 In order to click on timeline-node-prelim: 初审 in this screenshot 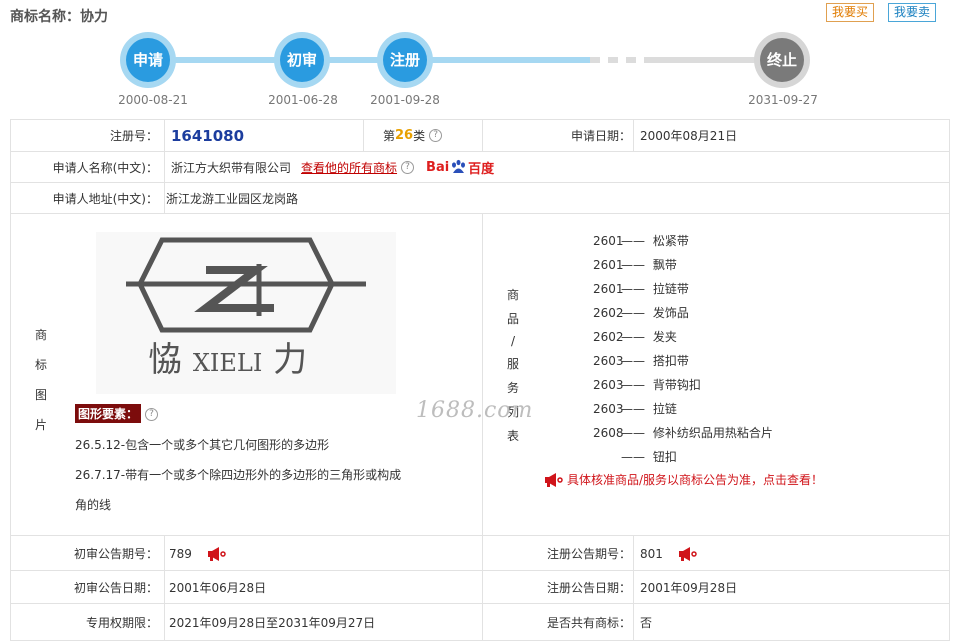, I will do `click(302, 60)`.